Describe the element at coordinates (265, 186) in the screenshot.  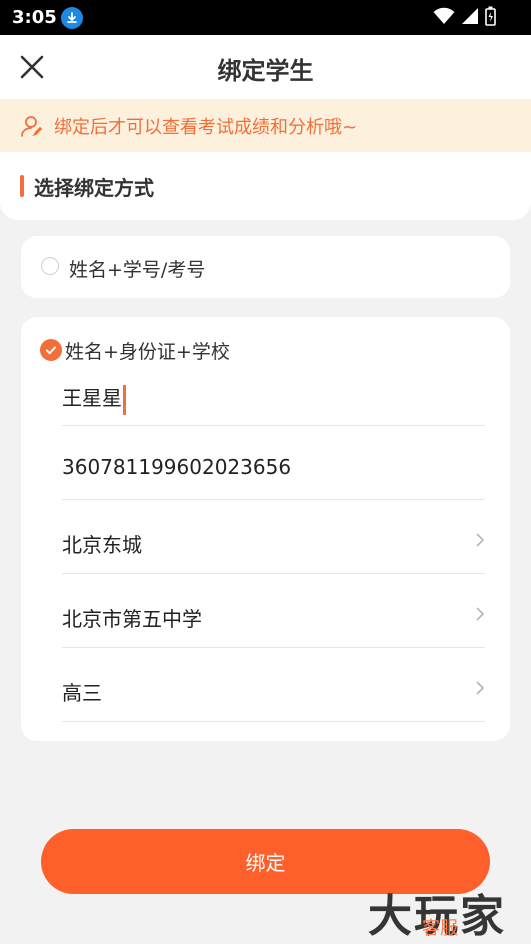
I see `section-header: 选择绑定方式` at that location.